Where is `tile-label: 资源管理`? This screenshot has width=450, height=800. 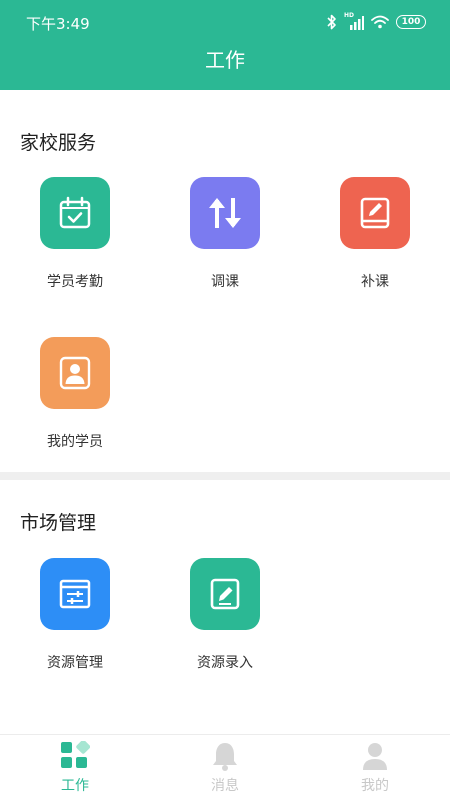
tile-label: 资源管理 is located at coordinates (75, 663).